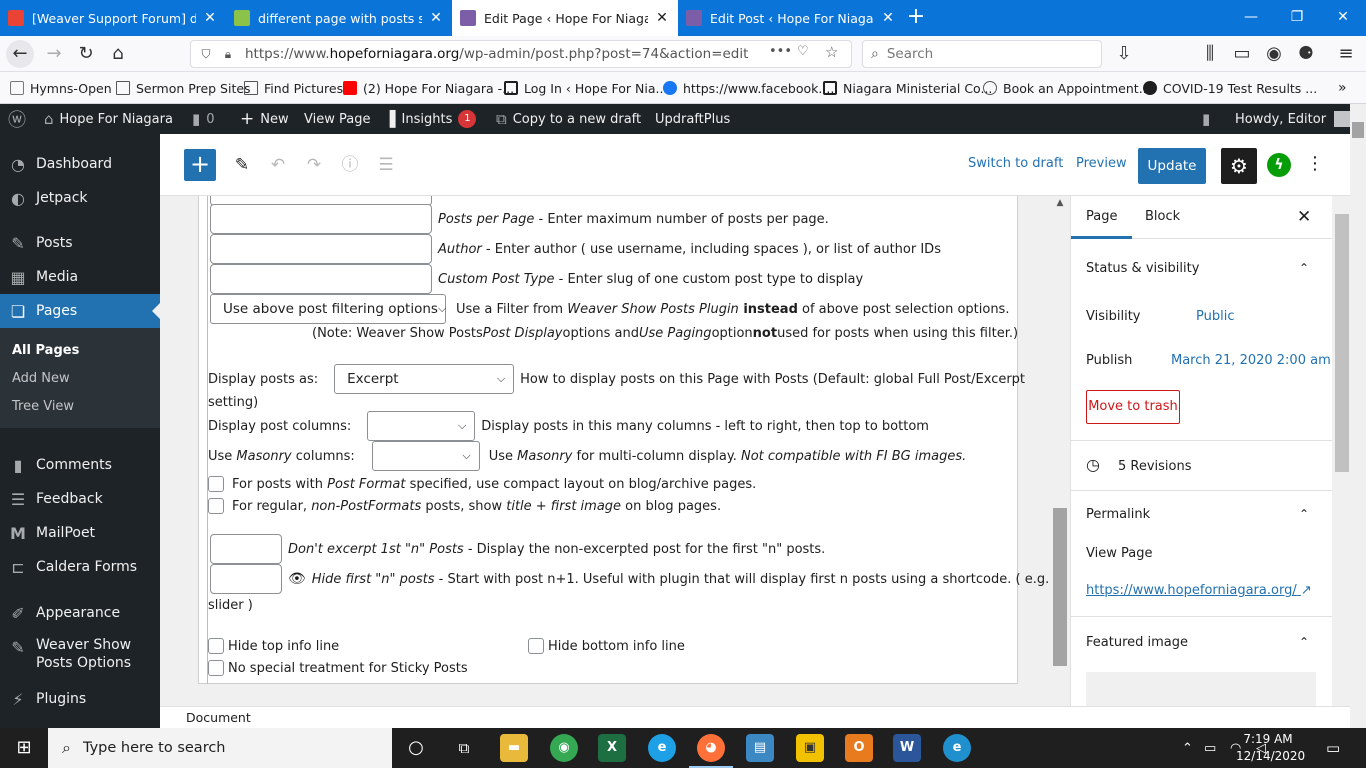  What do you see at coordinates (203, 119) in the screenshot?
I see `comments-link: ▮ 0` at bounding box center [203, 119].